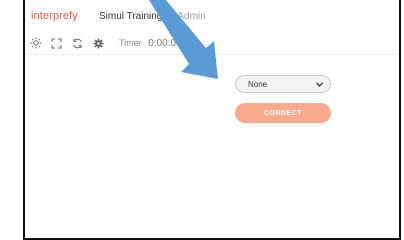 This screenshot has height=240, width=404. What do you see at coordinates (77, 43) in the screenshot?
I see `refresh-icon` at bounding box center [77, 43].